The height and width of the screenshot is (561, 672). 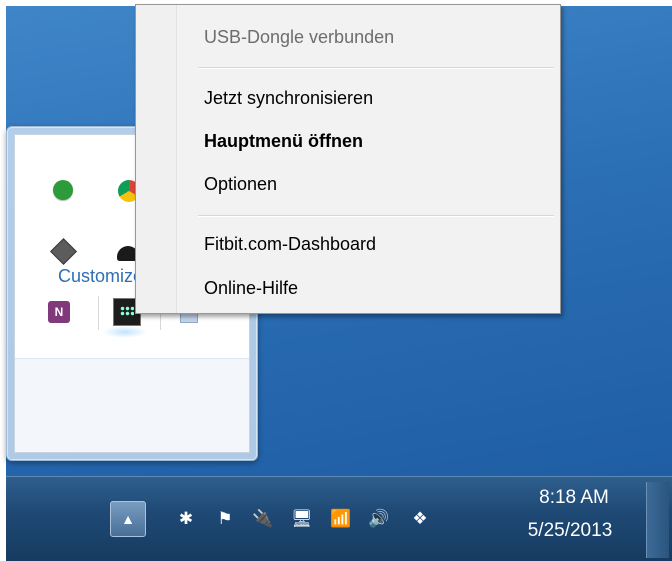 What do you see at coordinates (186, 519) in the screenshot?
I see `bluetooth-icon: ✱` at bounding box center [186, 519].